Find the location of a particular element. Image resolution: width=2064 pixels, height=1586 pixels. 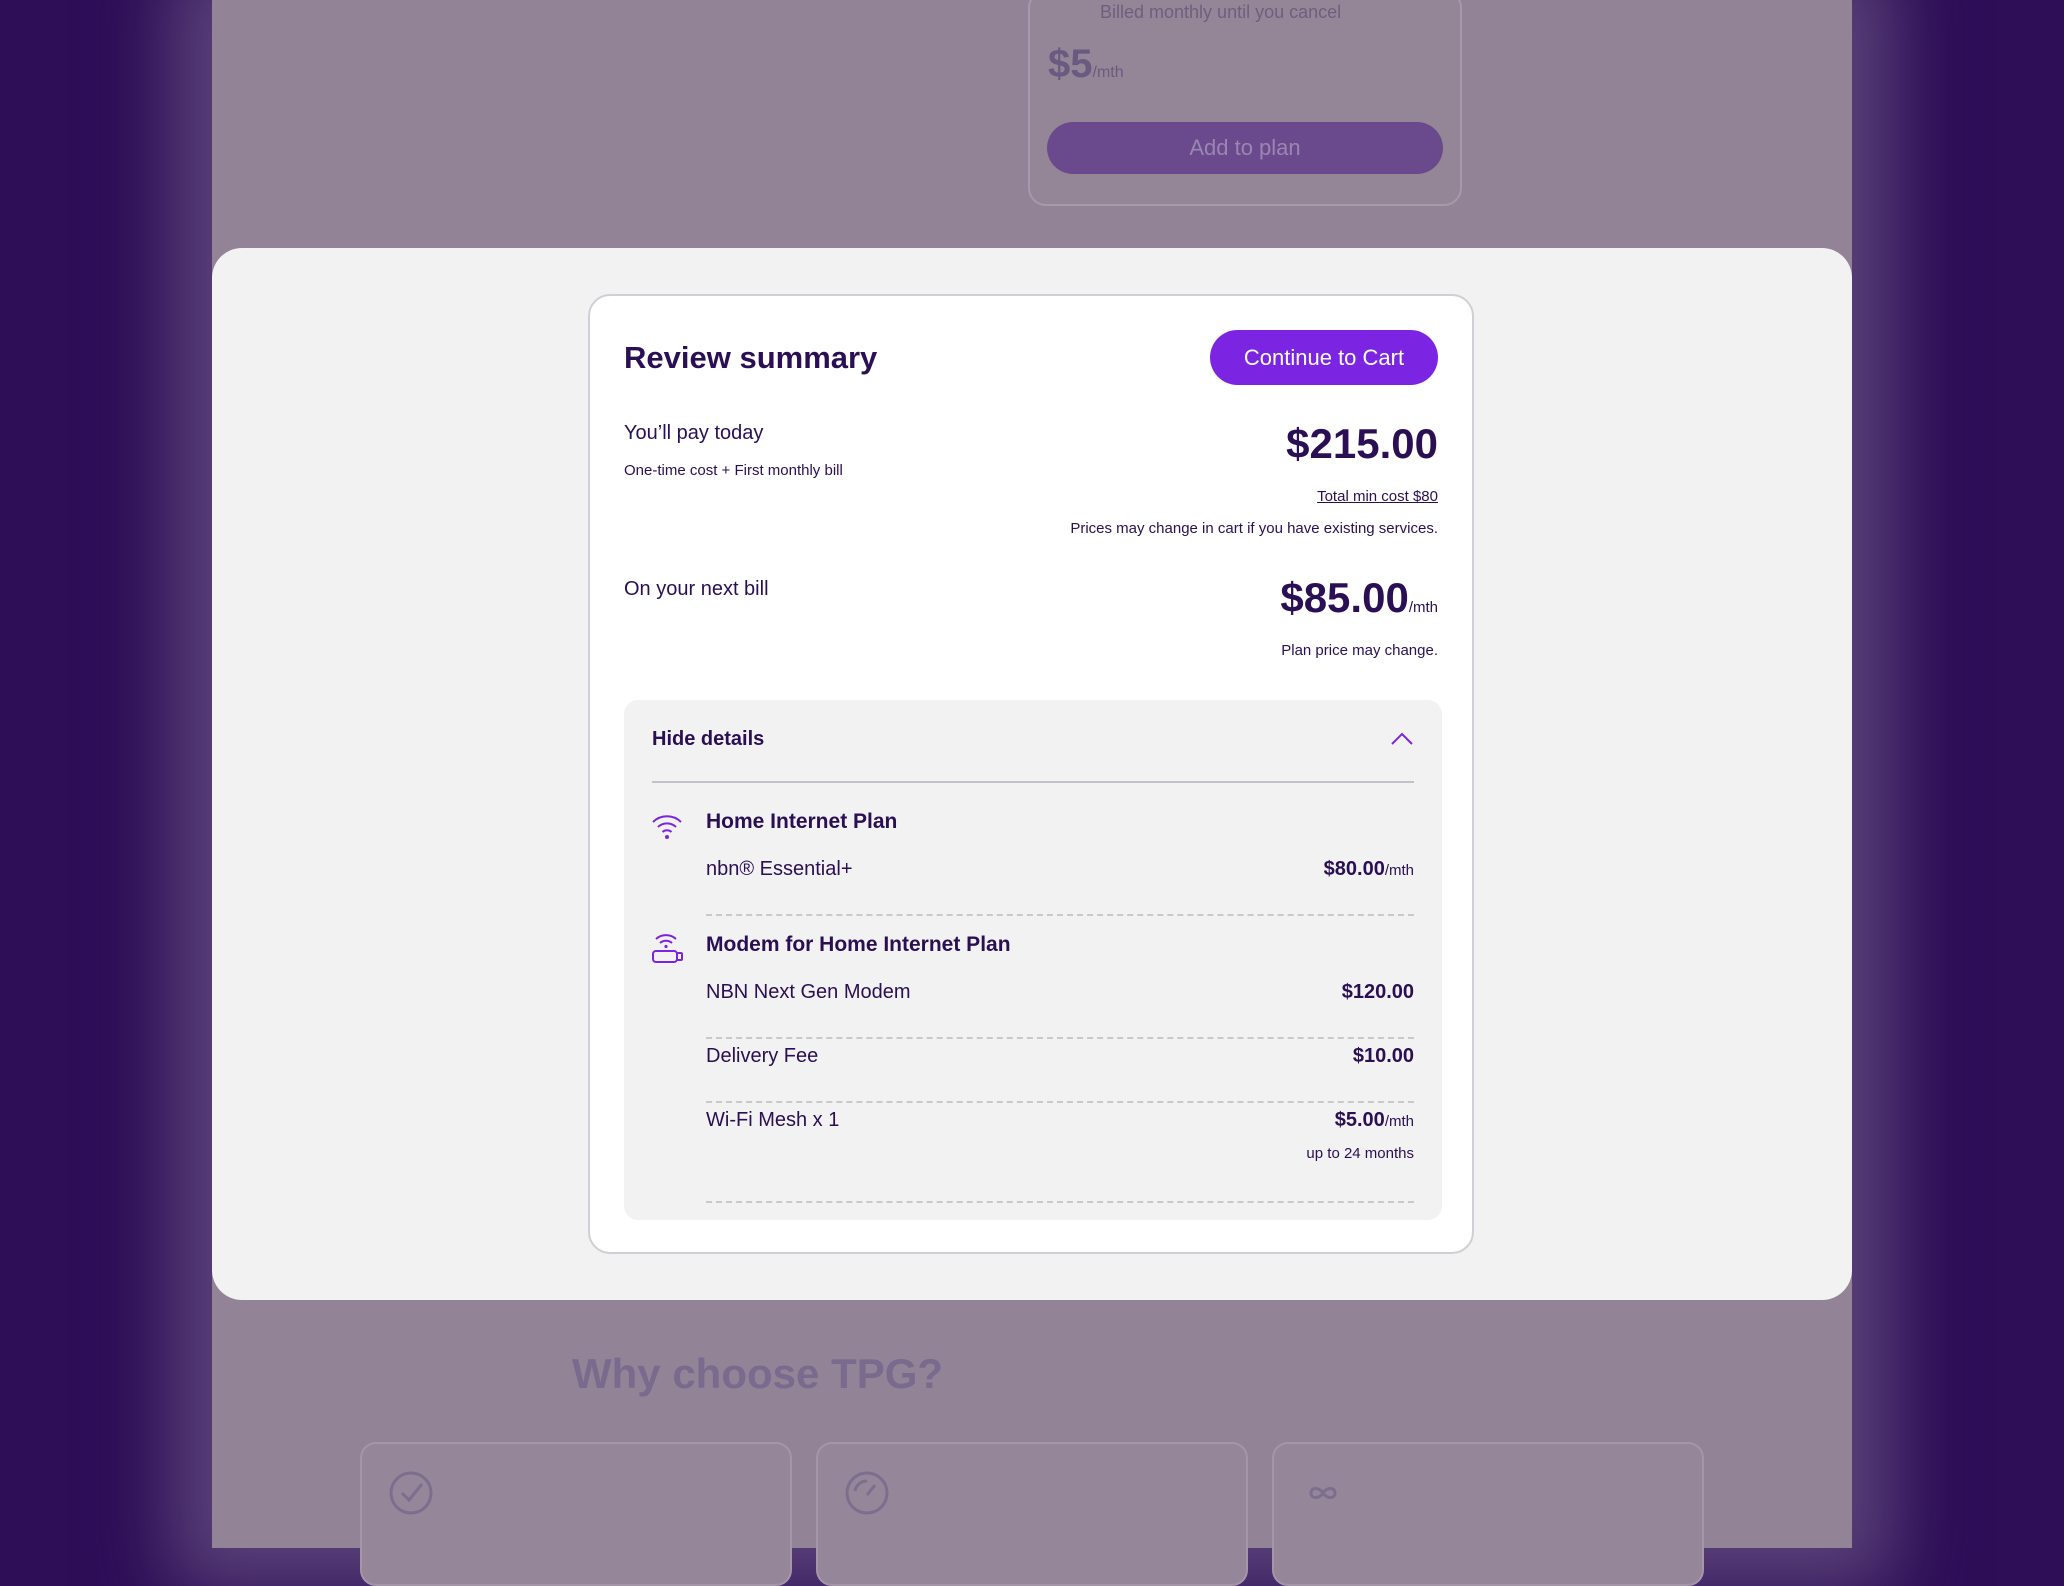

line-item-price: $5.00/mth is located at coordinates (1374, 1120).